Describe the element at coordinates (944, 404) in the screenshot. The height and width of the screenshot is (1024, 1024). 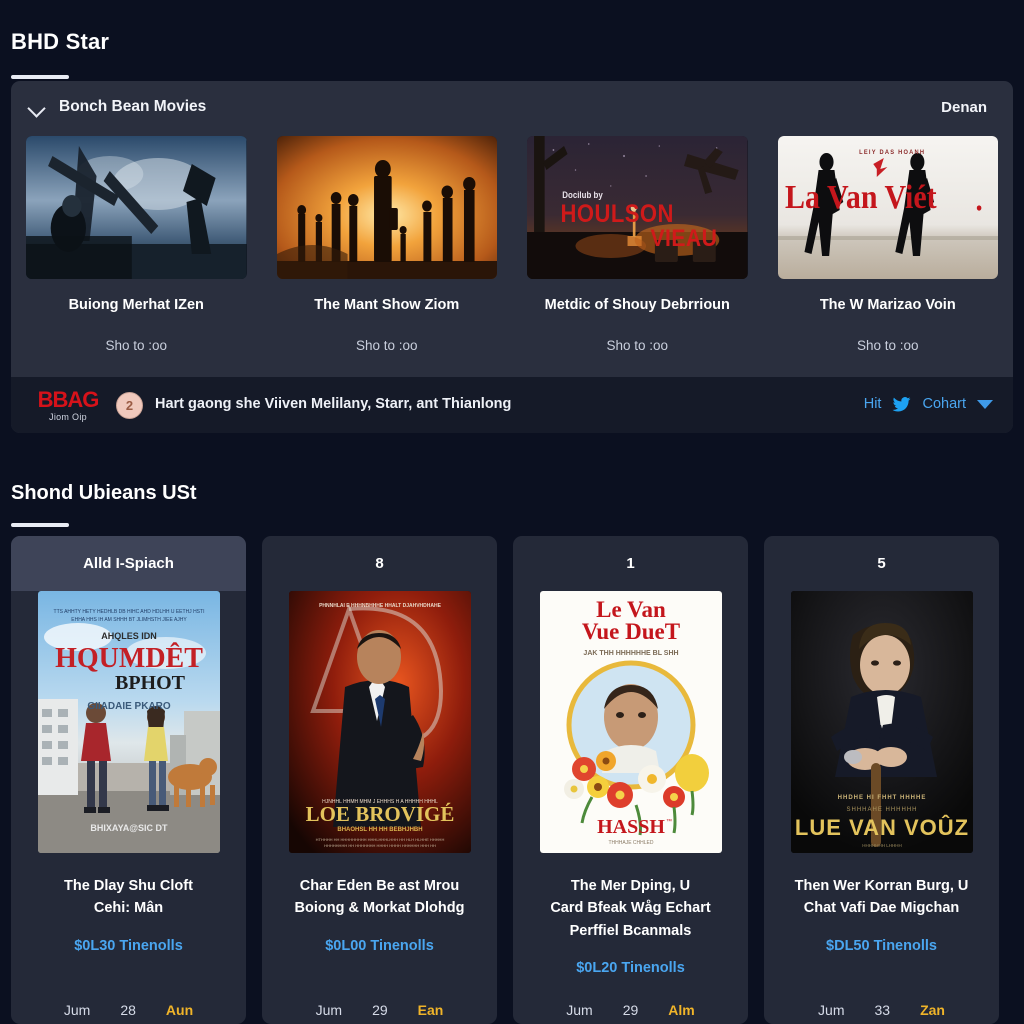
I see `banner-link-cohart: Cohart` at that location.